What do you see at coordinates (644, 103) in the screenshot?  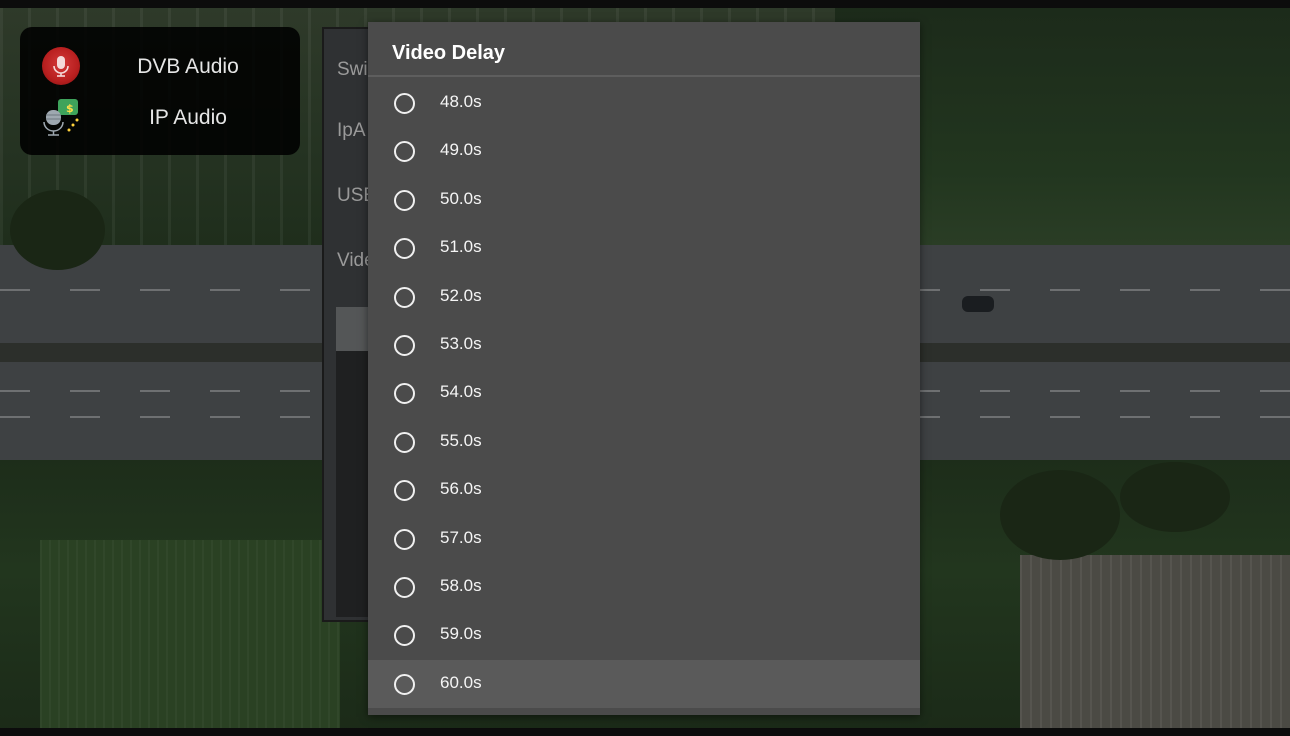 I see `delay-option: 48.0s` at bounding box center [644, 103].